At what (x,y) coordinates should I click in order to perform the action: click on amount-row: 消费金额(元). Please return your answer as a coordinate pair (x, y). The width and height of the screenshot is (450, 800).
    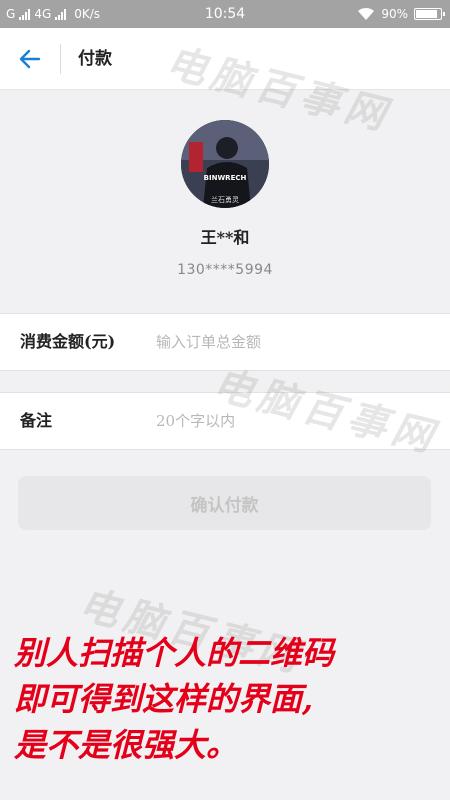
    Looking at the image, I should click on (225, 342).